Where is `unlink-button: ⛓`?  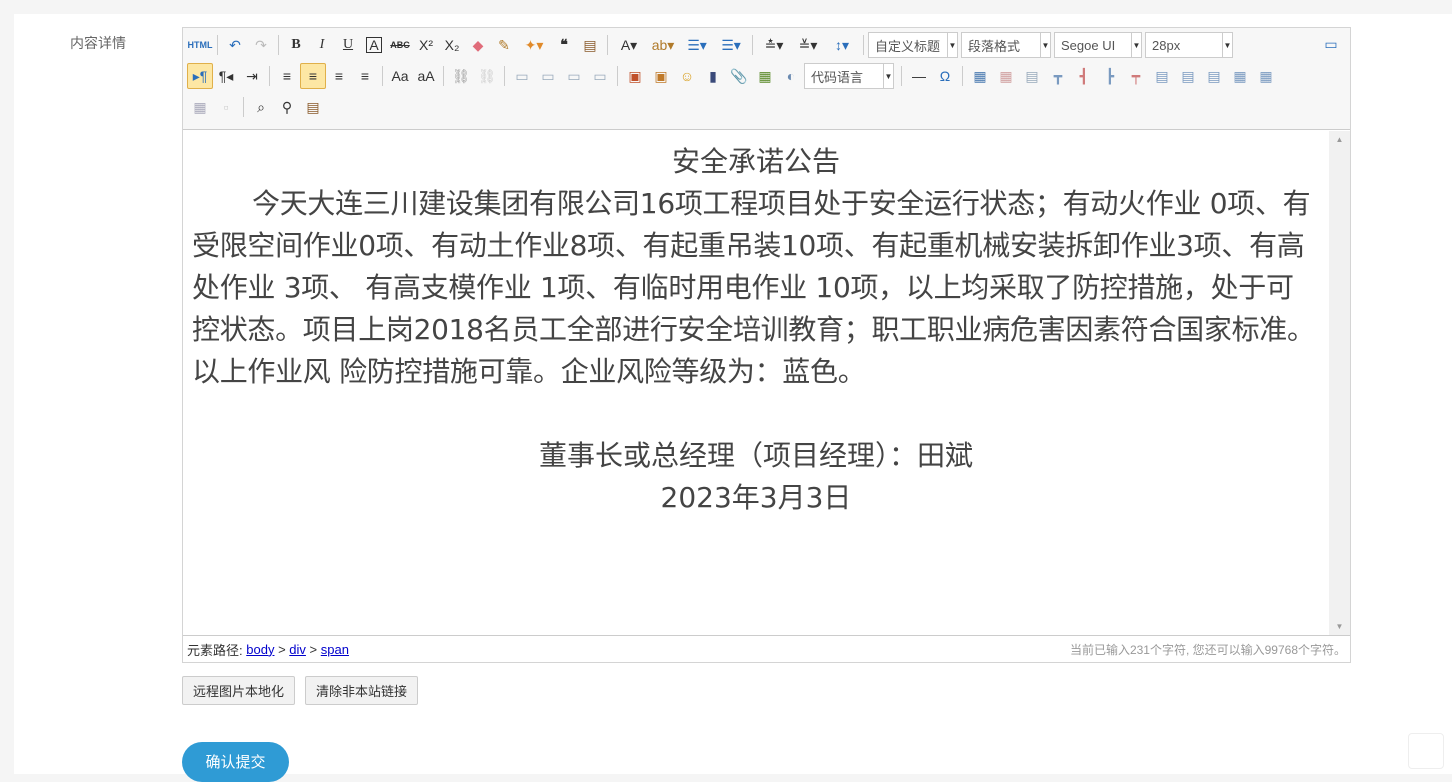
unlink-button: ⛓ is located at coordinates (487, 76).